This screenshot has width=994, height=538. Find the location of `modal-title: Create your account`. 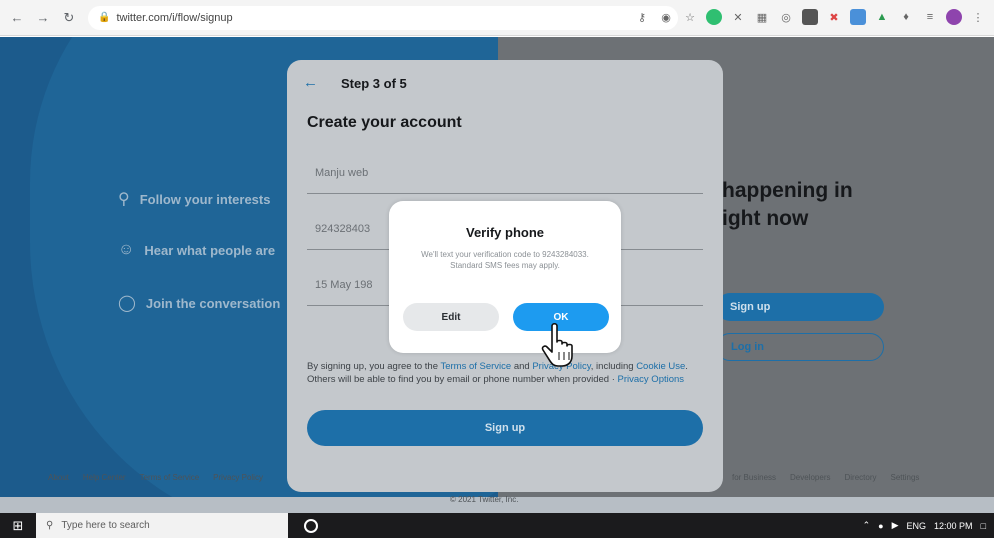

modal-title: Create your account is located at coordinates (384, 122).